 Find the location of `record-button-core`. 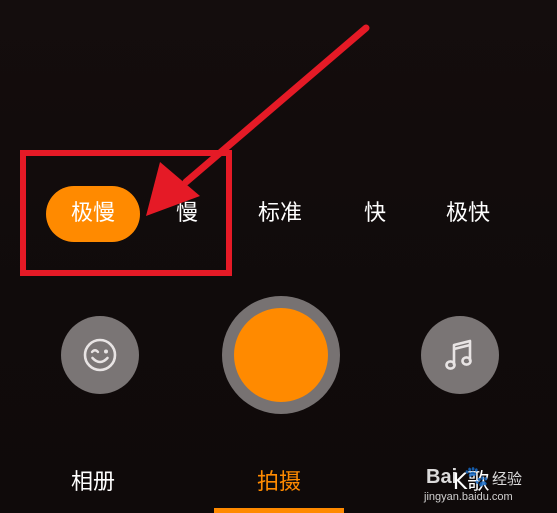

record-button-core is located at coordinates (281, 355).